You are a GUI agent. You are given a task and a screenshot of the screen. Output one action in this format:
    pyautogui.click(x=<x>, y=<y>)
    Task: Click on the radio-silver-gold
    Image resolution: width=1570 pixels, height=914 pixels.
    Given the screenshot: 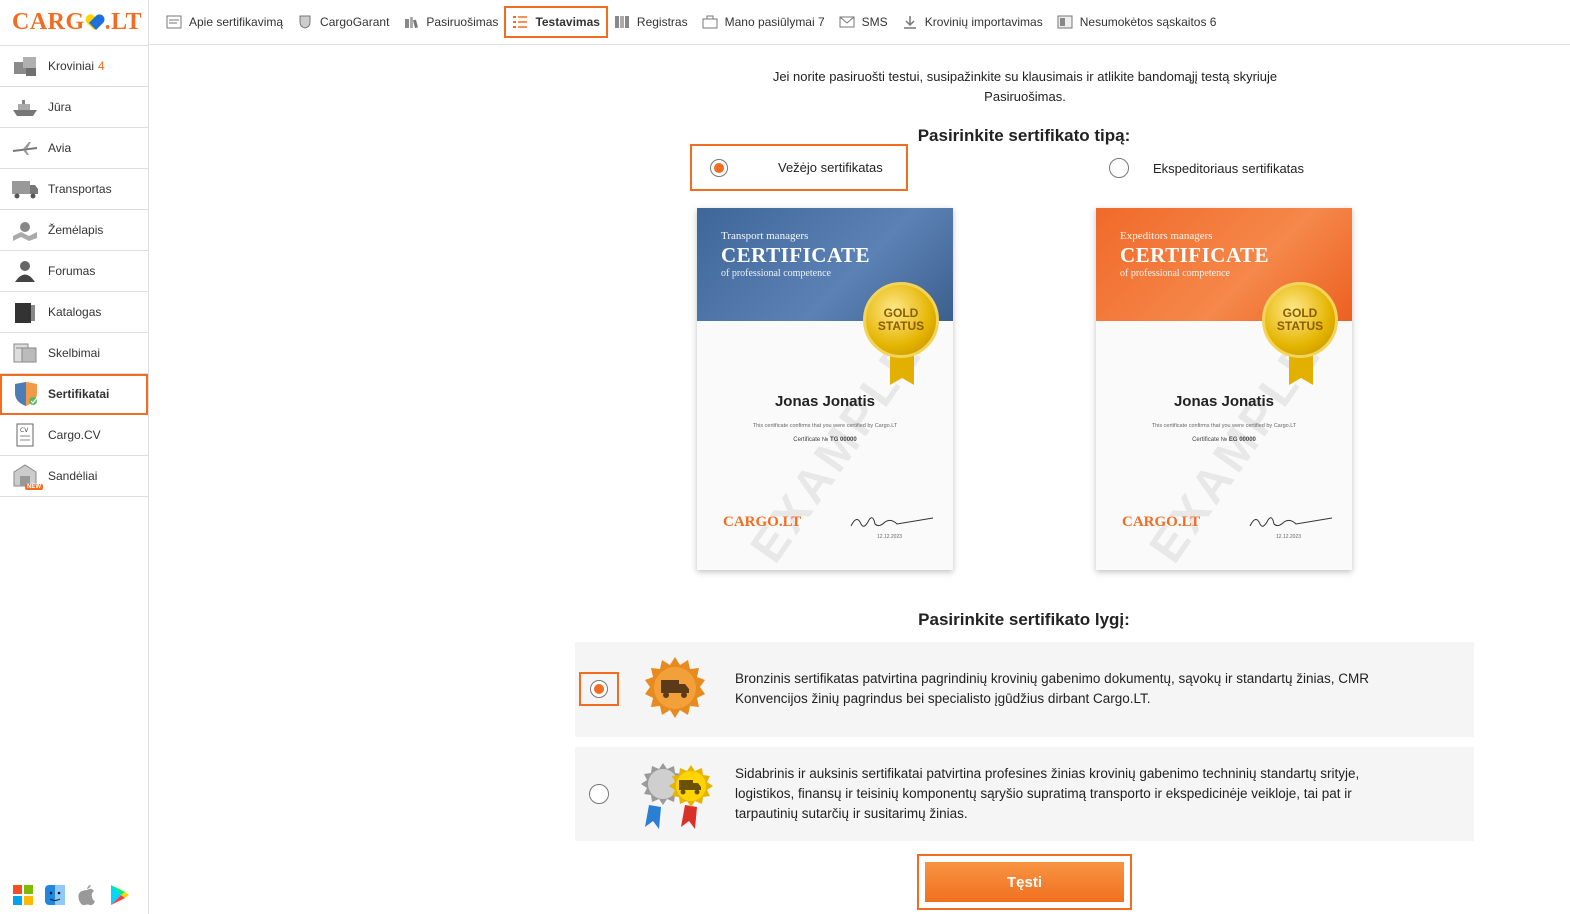 What is the action you would take?
    pyautogui.click(x=599, y=794)
    